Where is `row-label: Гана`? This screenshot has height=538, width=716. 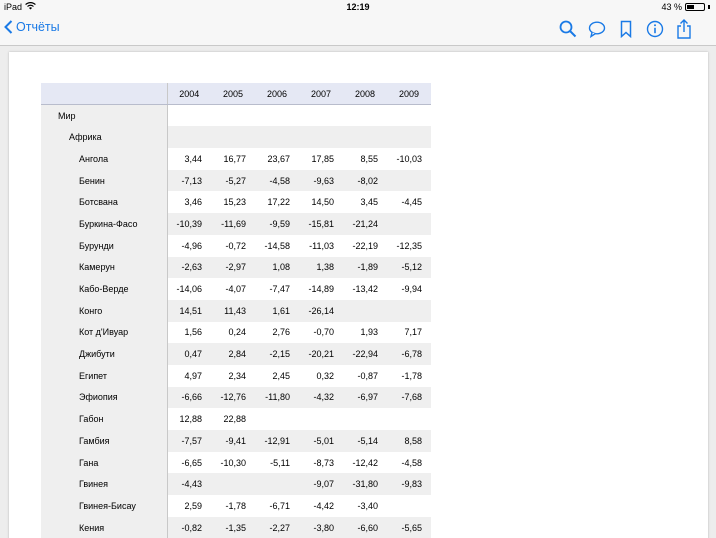
row-label: Гана is located at coordinates (104, 462).